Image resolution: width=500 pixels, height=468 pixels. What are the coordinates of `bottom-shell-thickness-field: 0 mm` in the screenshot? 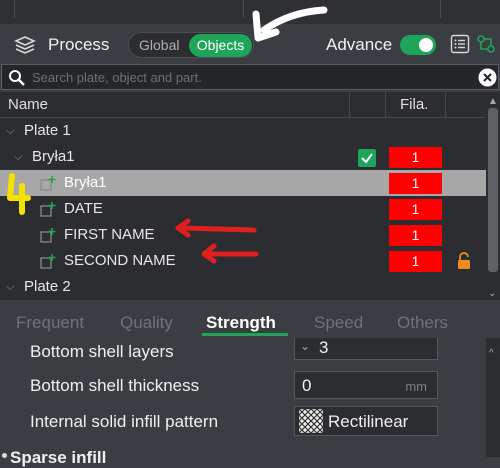 It's located at (366, 385).